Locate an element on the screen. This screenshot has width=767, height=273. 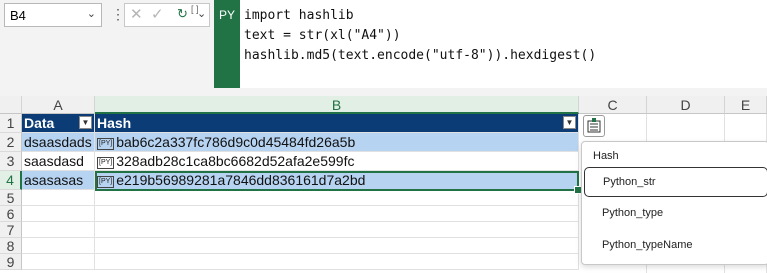
table-cell: saasdasd is located at coordinates (58, 161).